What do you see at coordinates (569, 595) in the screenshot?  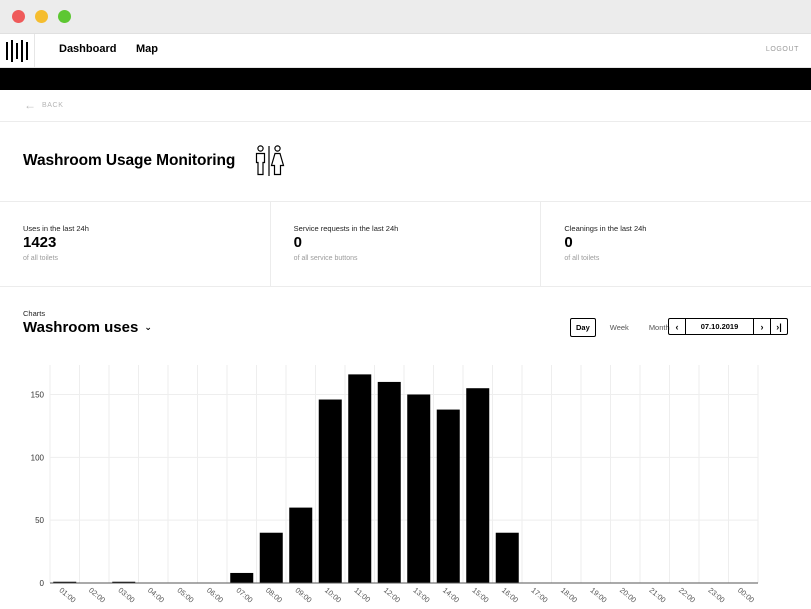 I see `x-tick-label: 18:00` at bounding box center [569, 595].